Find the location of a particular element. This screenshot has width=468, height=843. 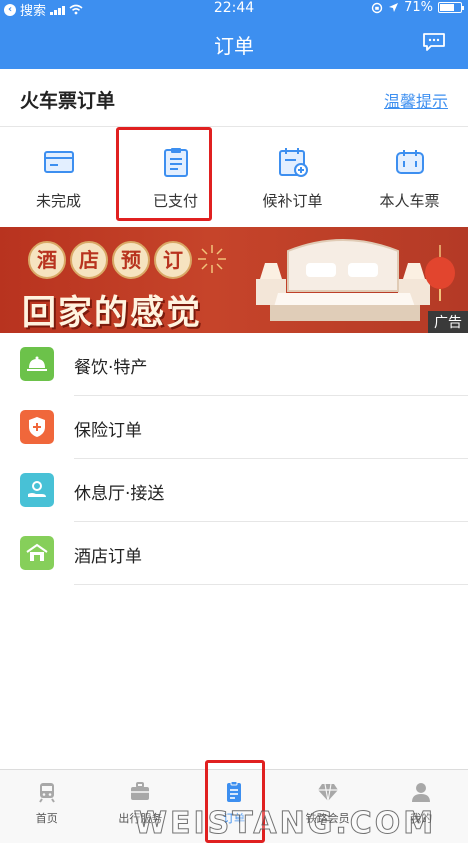

banner-char: 酒 is located at coordinates (47, 260).